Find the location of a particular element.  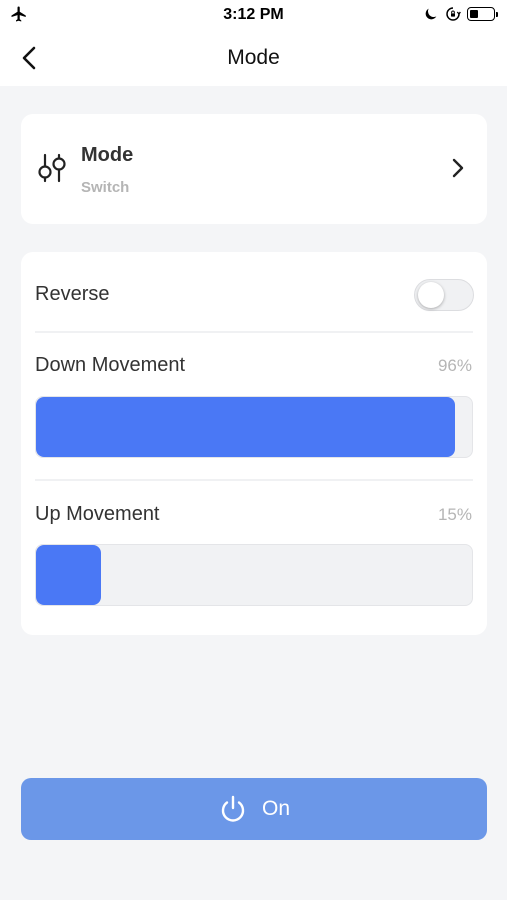

page-title: Mode is located at coordinates (253, 57).